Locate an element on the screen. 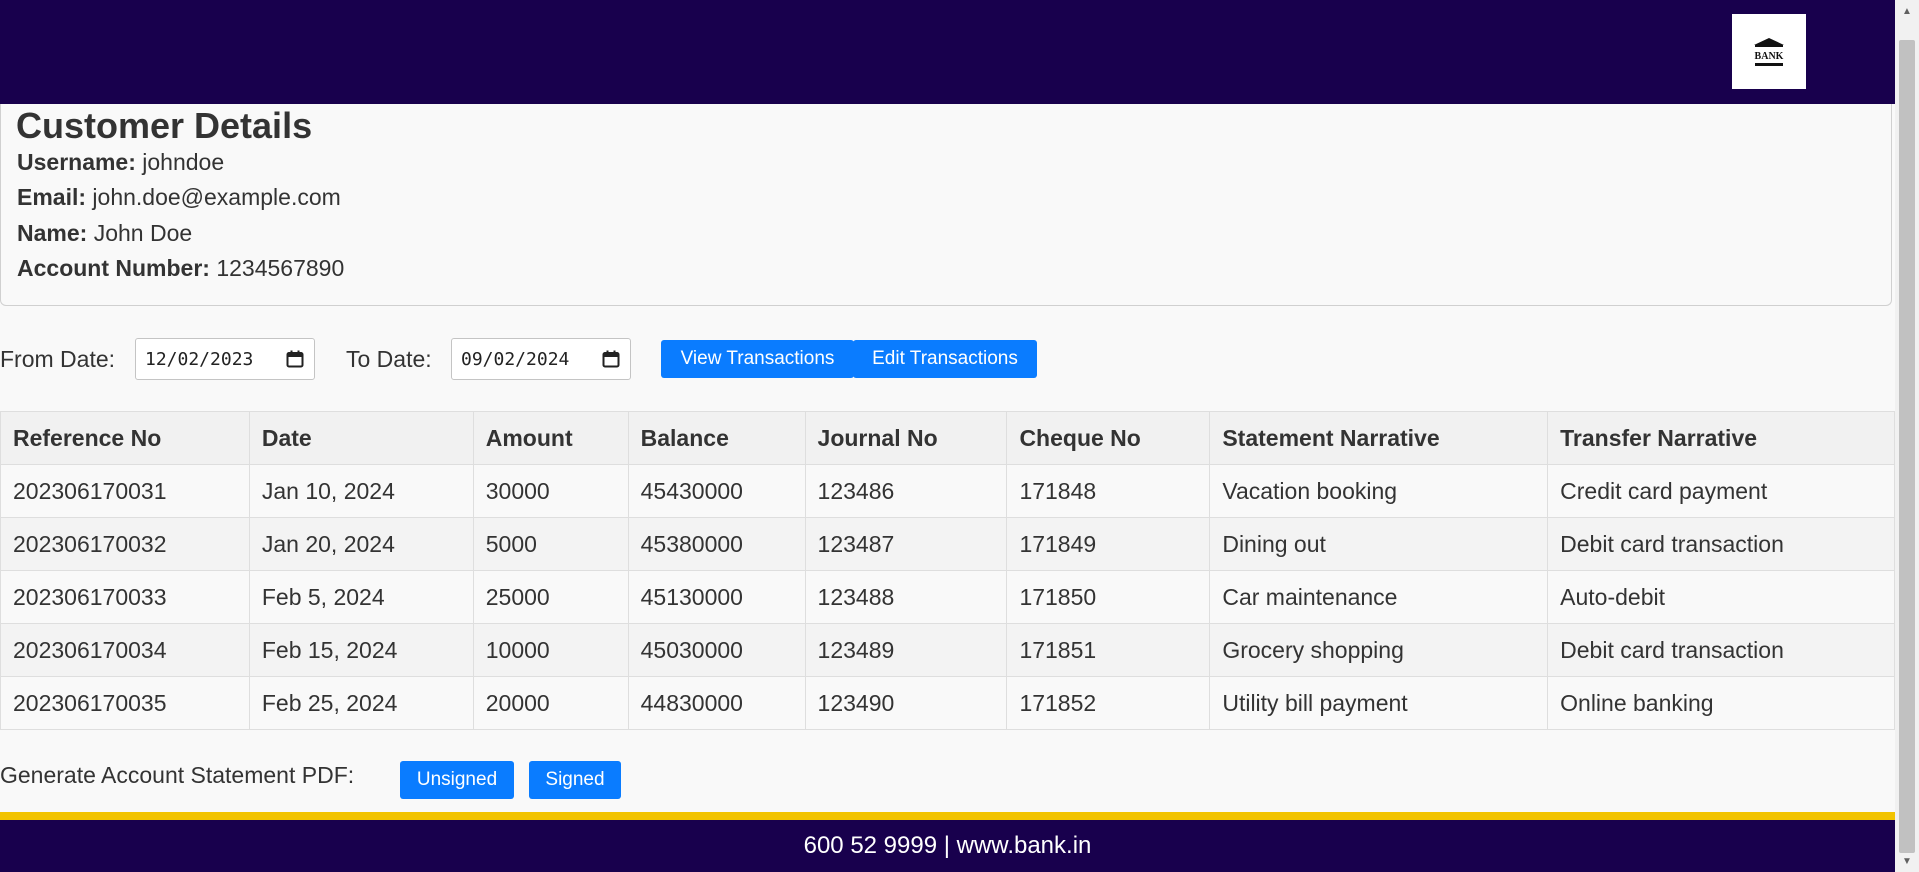 The image size is (1919, 872). table-cell: 123488 is located at coordinates (906, 597).